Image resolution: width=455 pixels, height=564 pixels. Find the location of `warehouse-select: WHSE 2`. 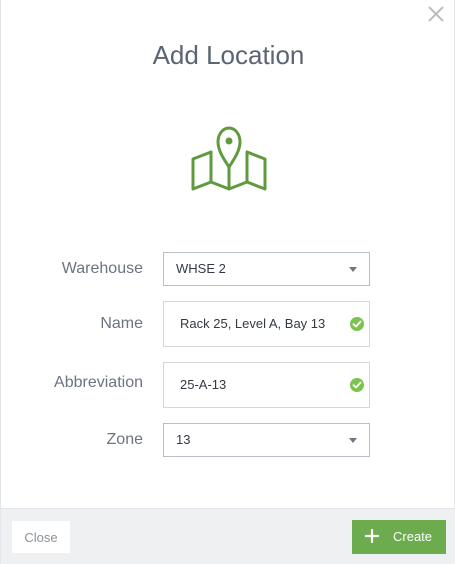

warehouse-select: WHSE 2 is located at coordinates (266, 269).